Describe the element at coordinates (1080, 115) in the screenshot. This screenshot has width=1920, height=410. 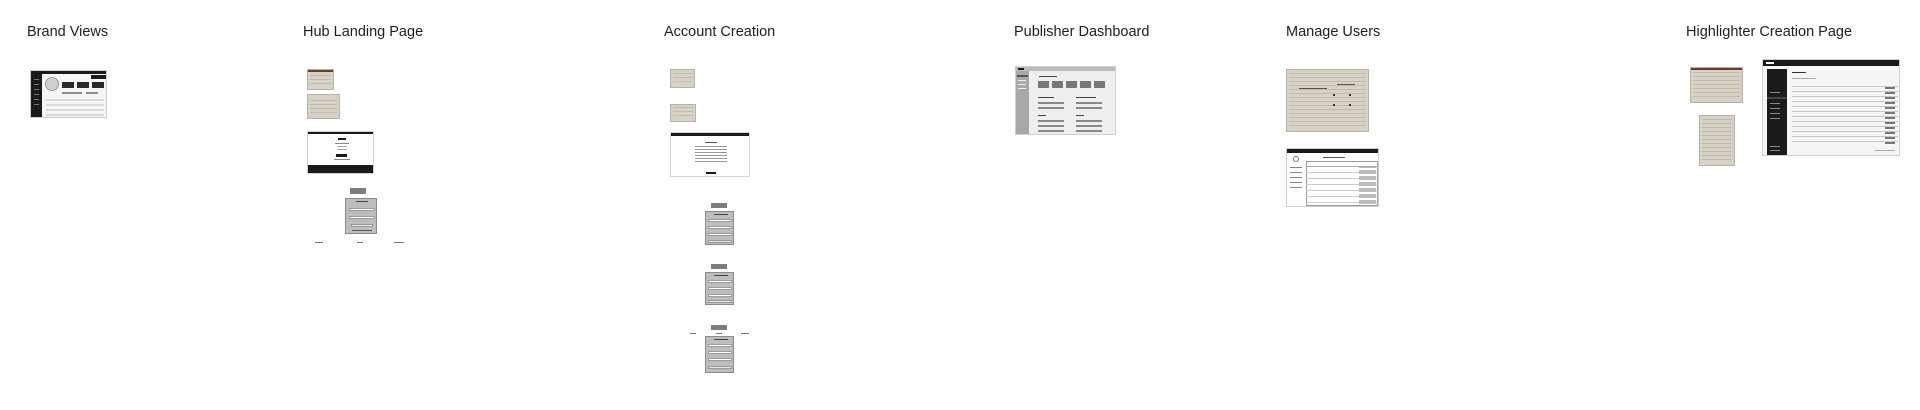
I see `panel-heading` at that location.